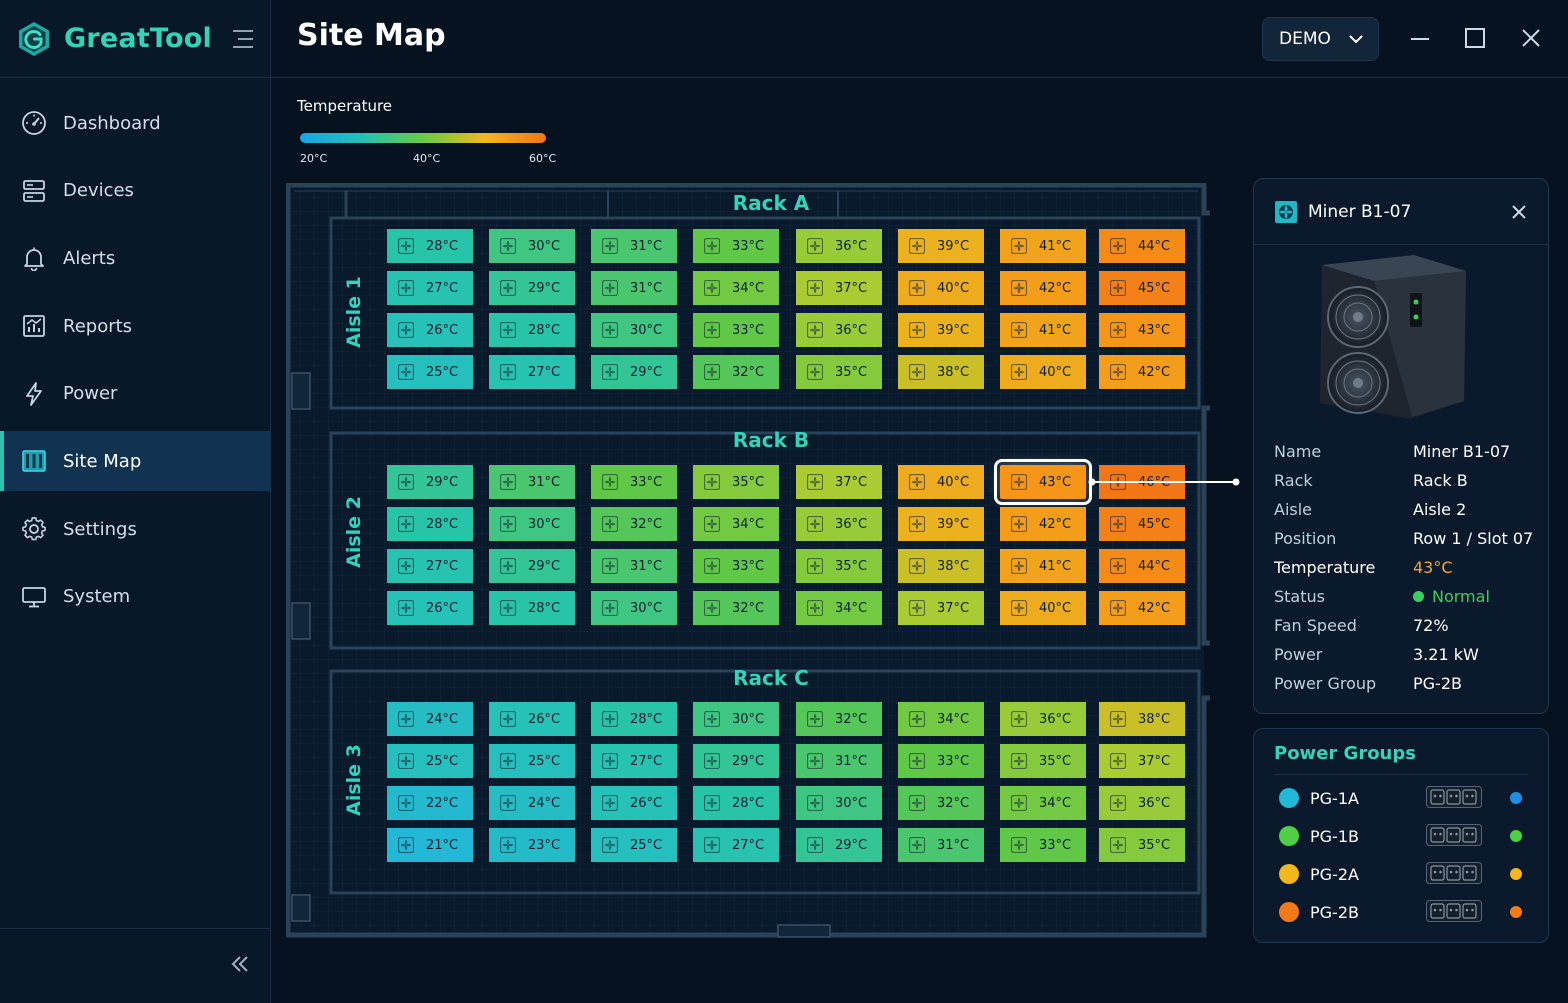 This screenshot has height=1003, width=1568. Describe the element at coordinates (98, 326) in the screenshot. I see `nav-label: Reports` at that location.